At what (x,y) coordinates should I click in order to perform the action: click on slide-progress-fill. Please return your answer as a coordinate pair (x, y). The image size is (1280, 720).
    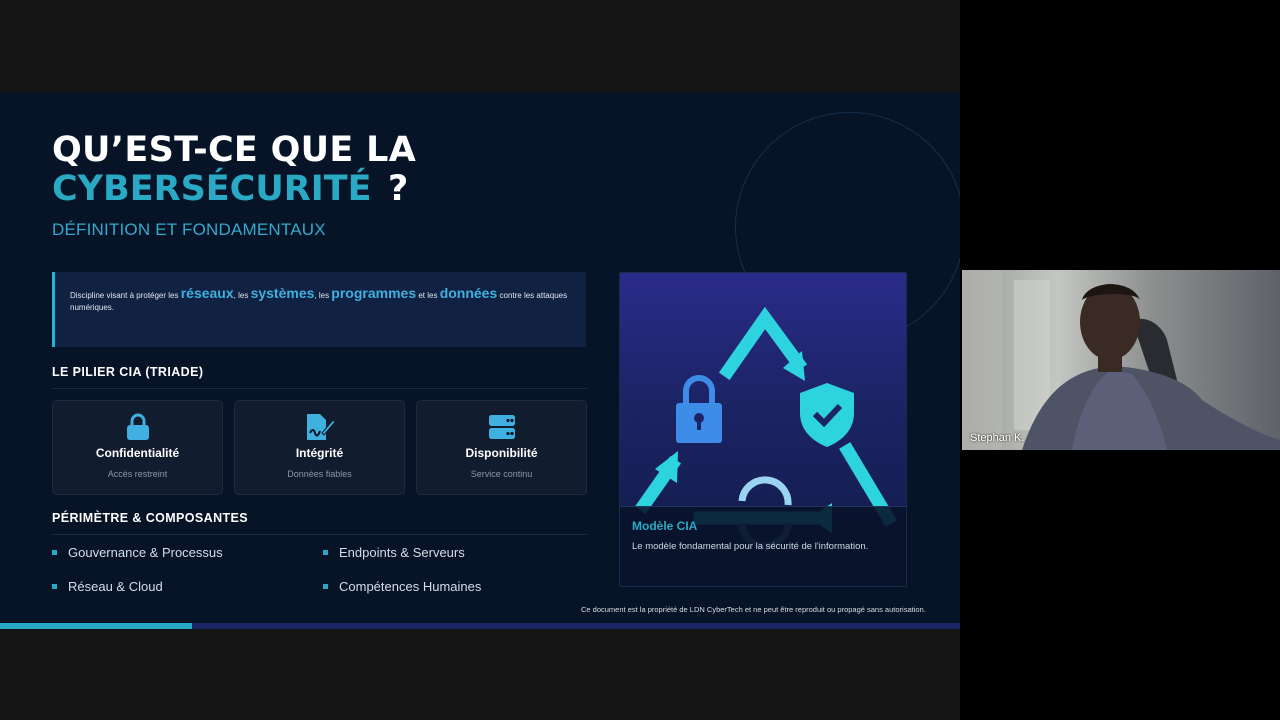
    Looking at the image, I should click on (96, 626).